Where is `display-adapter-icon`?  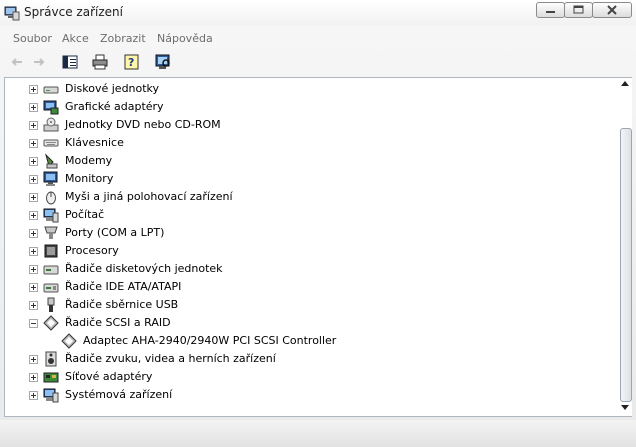 display-adapter-icon is located at coordinates (51, 107).